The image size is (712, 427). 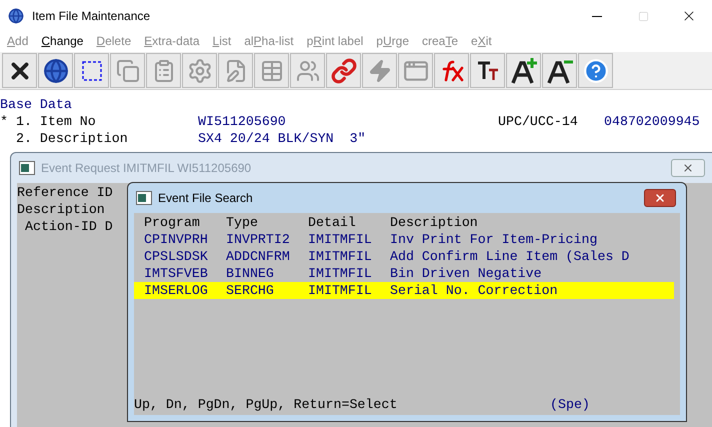 I want to click on result-row: CPSLSDSK ADDCNFRM IMITMFIL Add Confirm Line Item (Sales D, so click(x=404, y=256).